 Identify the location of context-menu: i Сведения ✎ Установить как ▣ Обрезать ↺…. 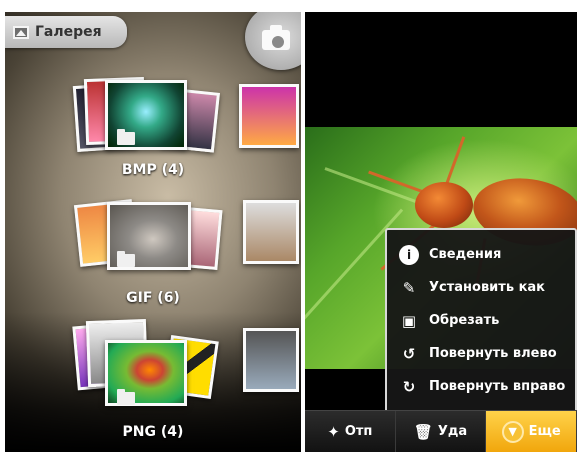
(481, 321).